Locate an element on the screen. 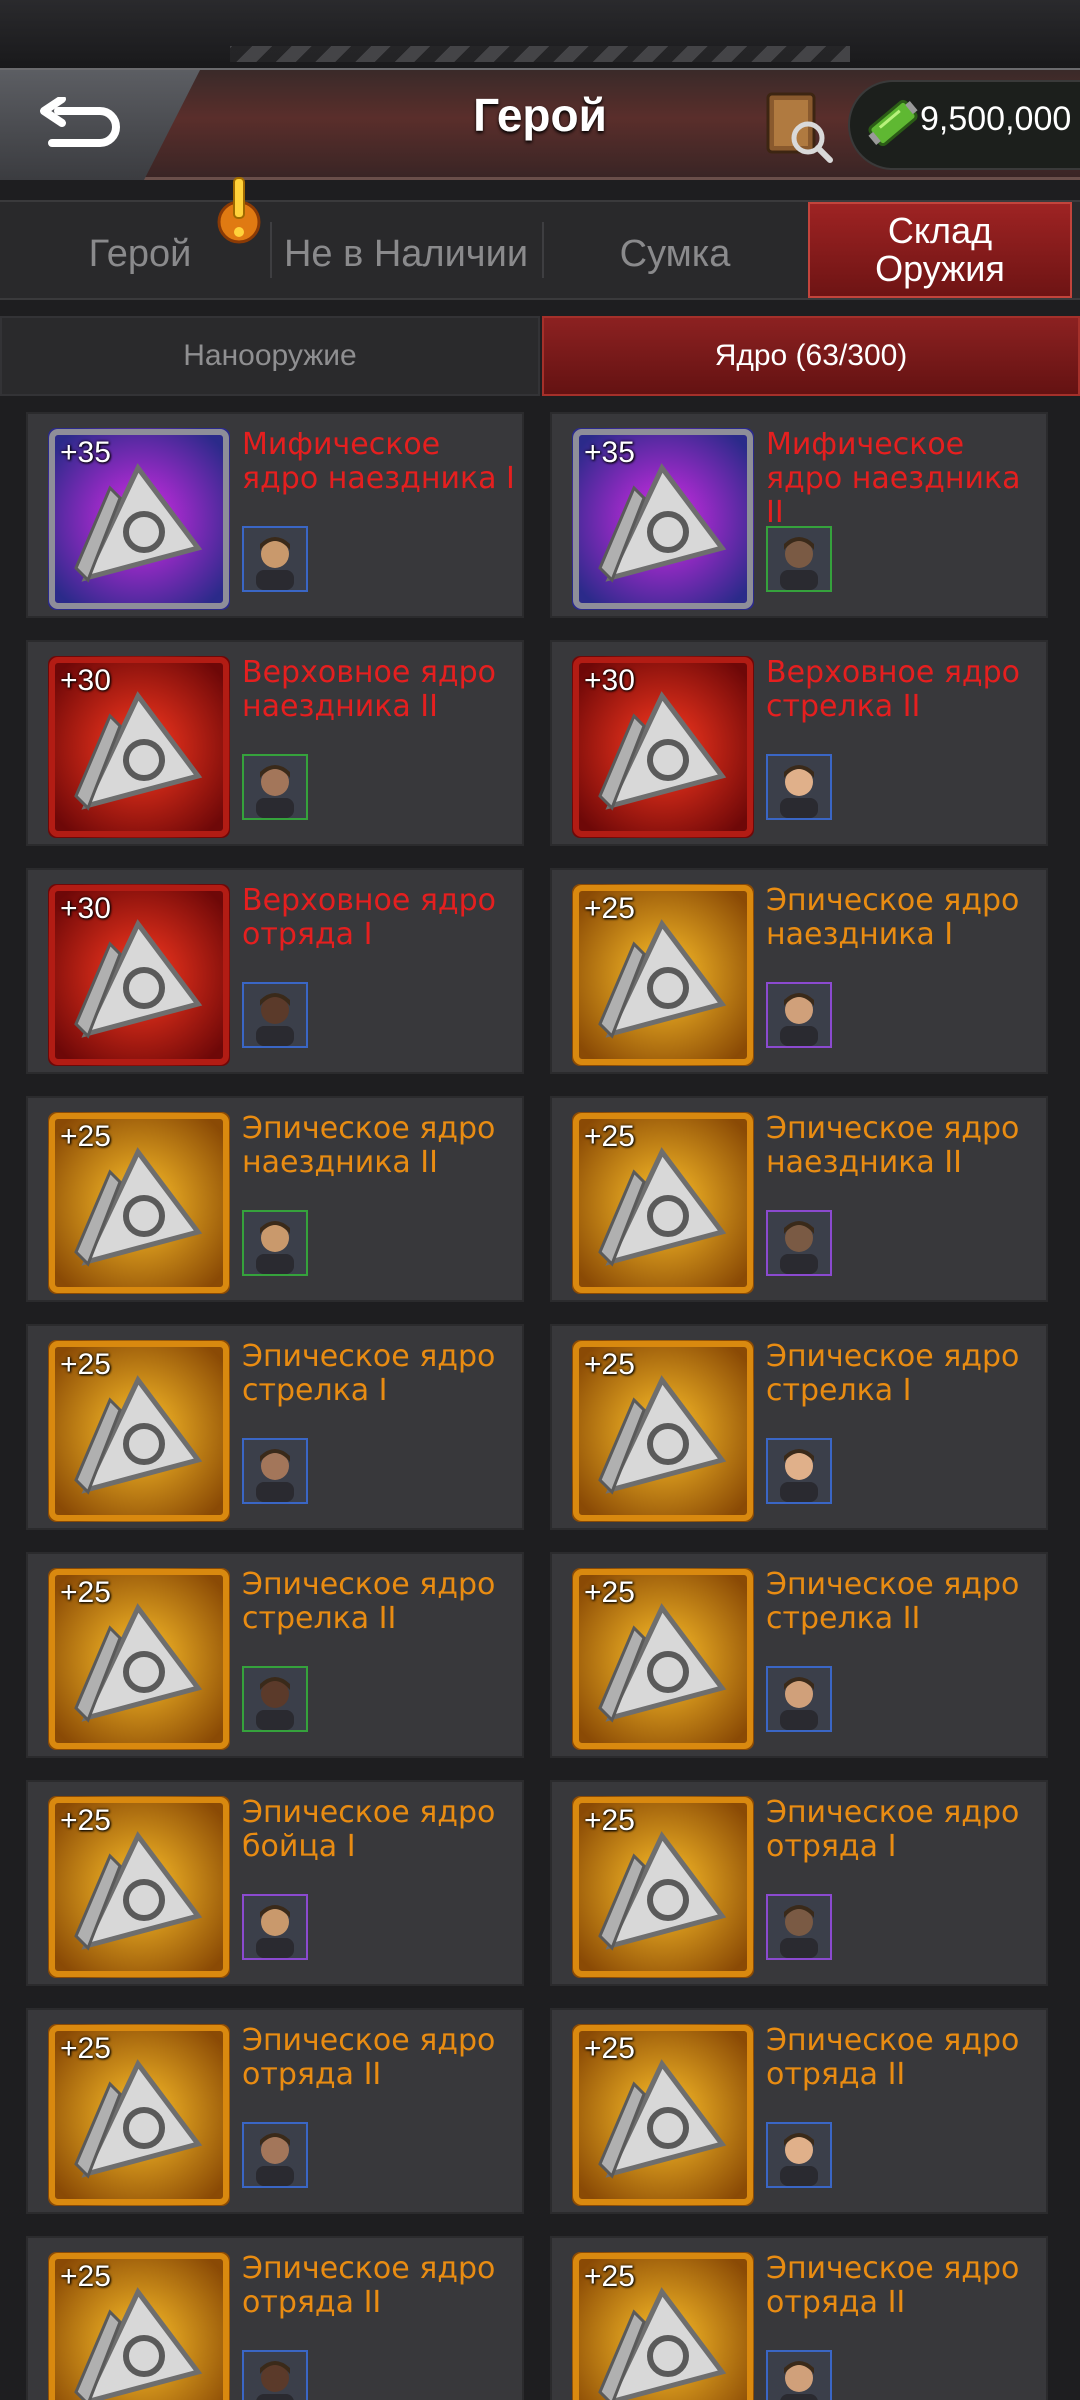  bald-avatar is located at coordinates (799, 2375).